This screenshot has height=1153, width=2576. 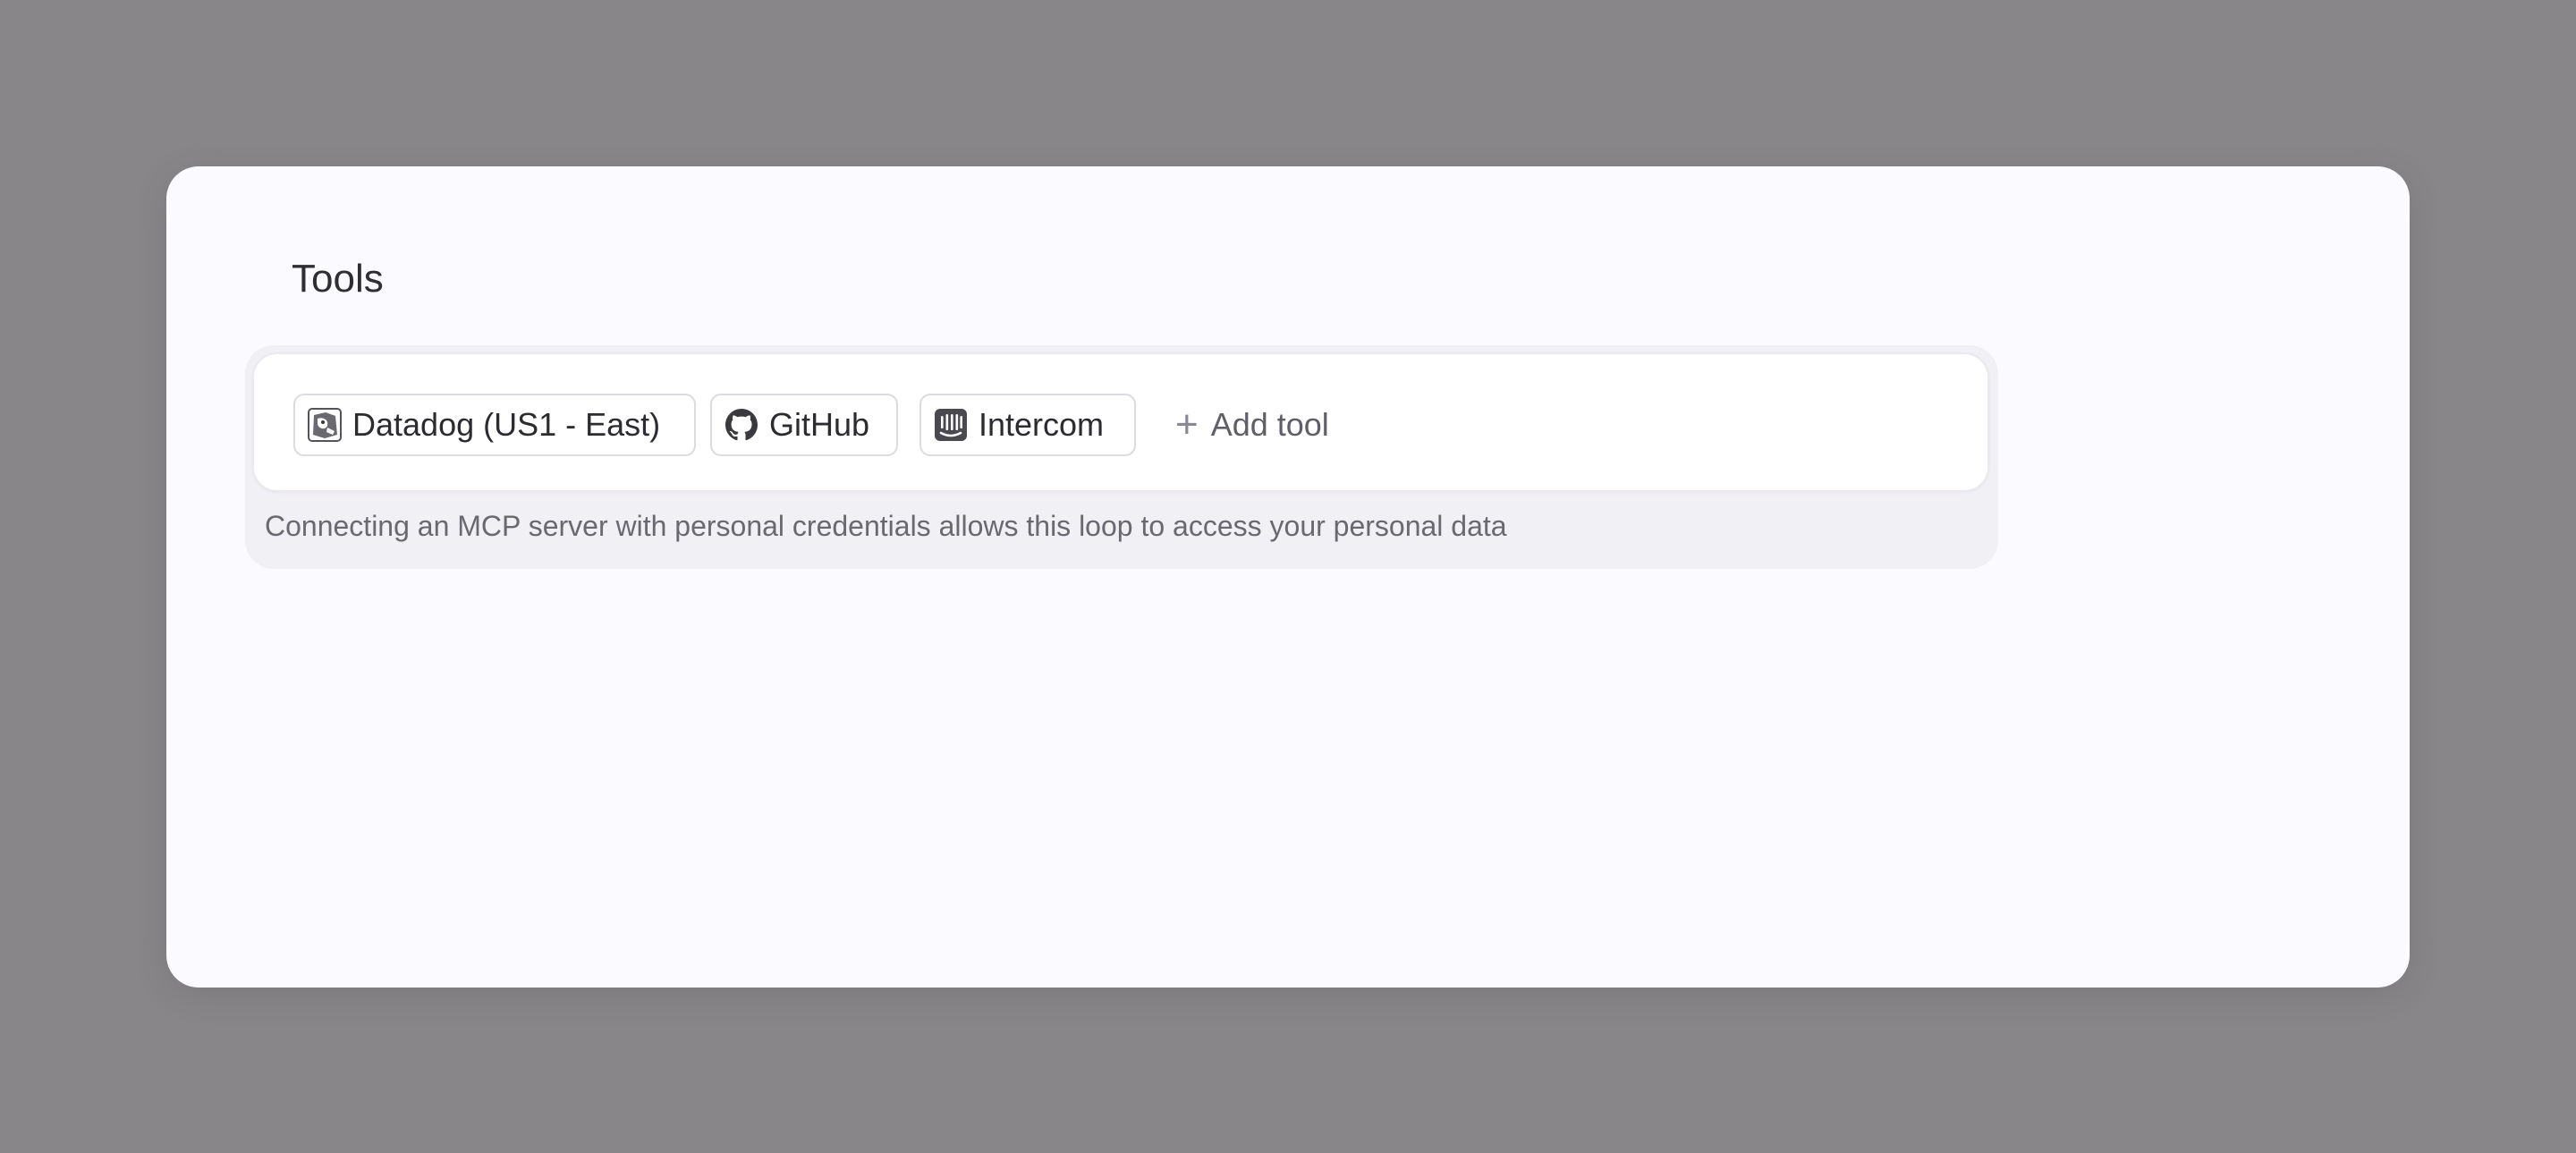 I want to click on plus-icon: +, so click(x=1187, y=424).